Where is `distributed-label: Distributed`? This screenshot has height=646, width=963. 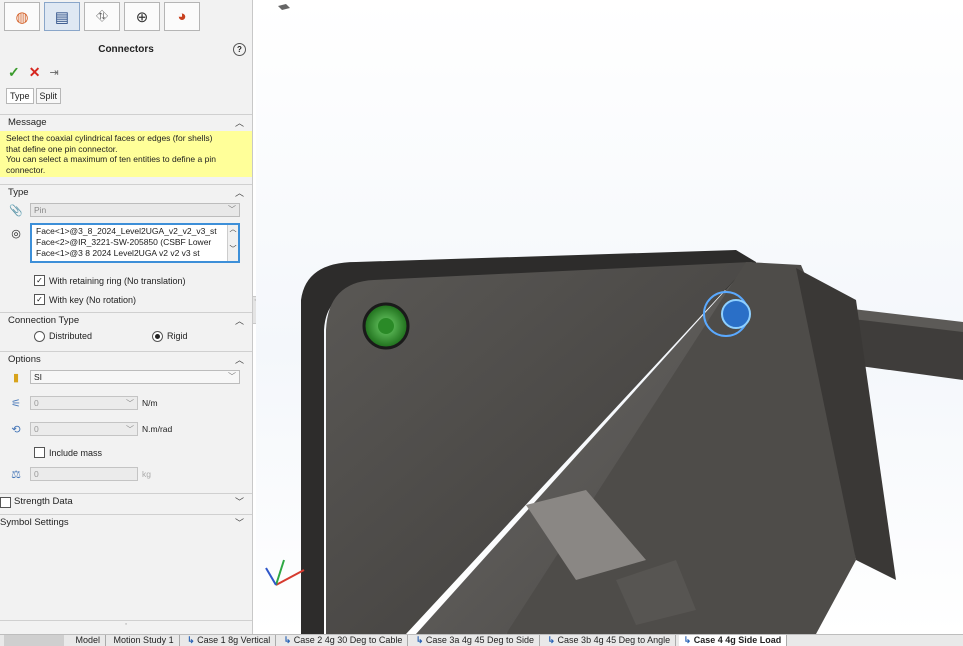
distributed-label: Distributed is located at coordinates (71, 336).